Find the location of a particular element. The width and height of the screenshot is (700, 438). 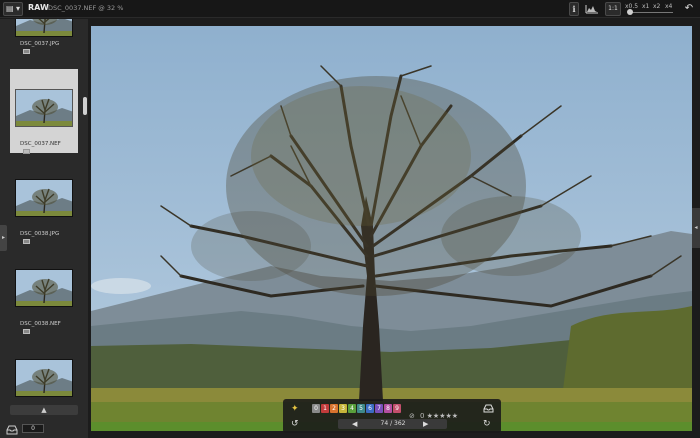

next-image-button: ▶ is located at coordinates (425, 424).